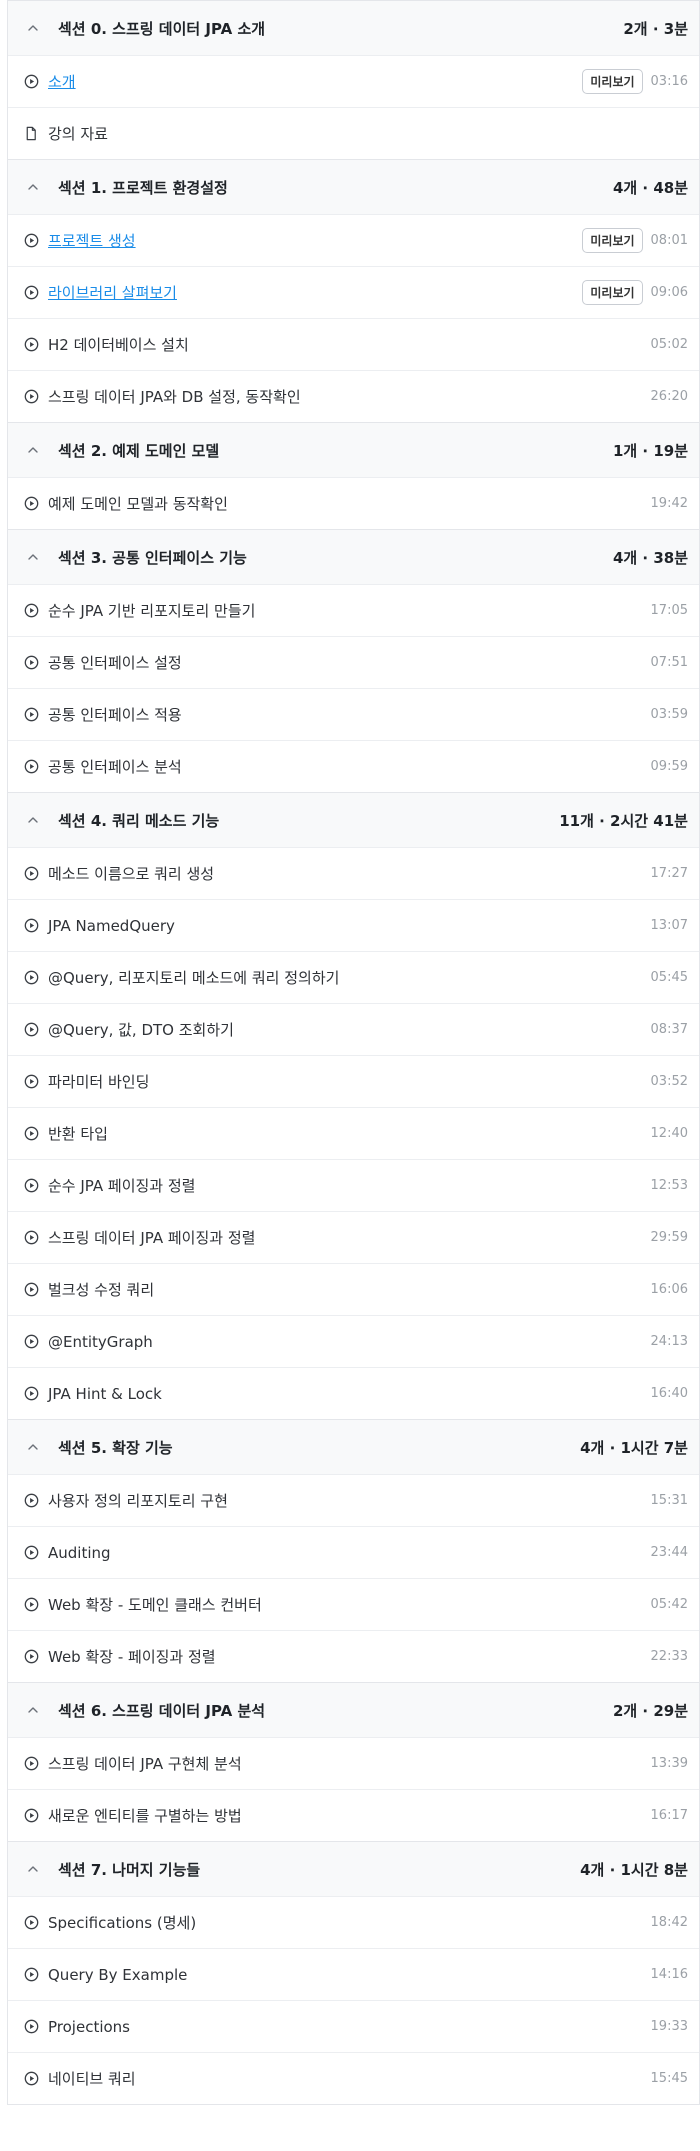 Image resolution: width=700 pixels, height=2151 pixels. What do you see at coordinates (353, 820) in the screenshot?
I see `section-header: 섹션 4. 쿼리 메소드 기능 11개 ∙ 2시간 41분` at bounding box center [353, 820].